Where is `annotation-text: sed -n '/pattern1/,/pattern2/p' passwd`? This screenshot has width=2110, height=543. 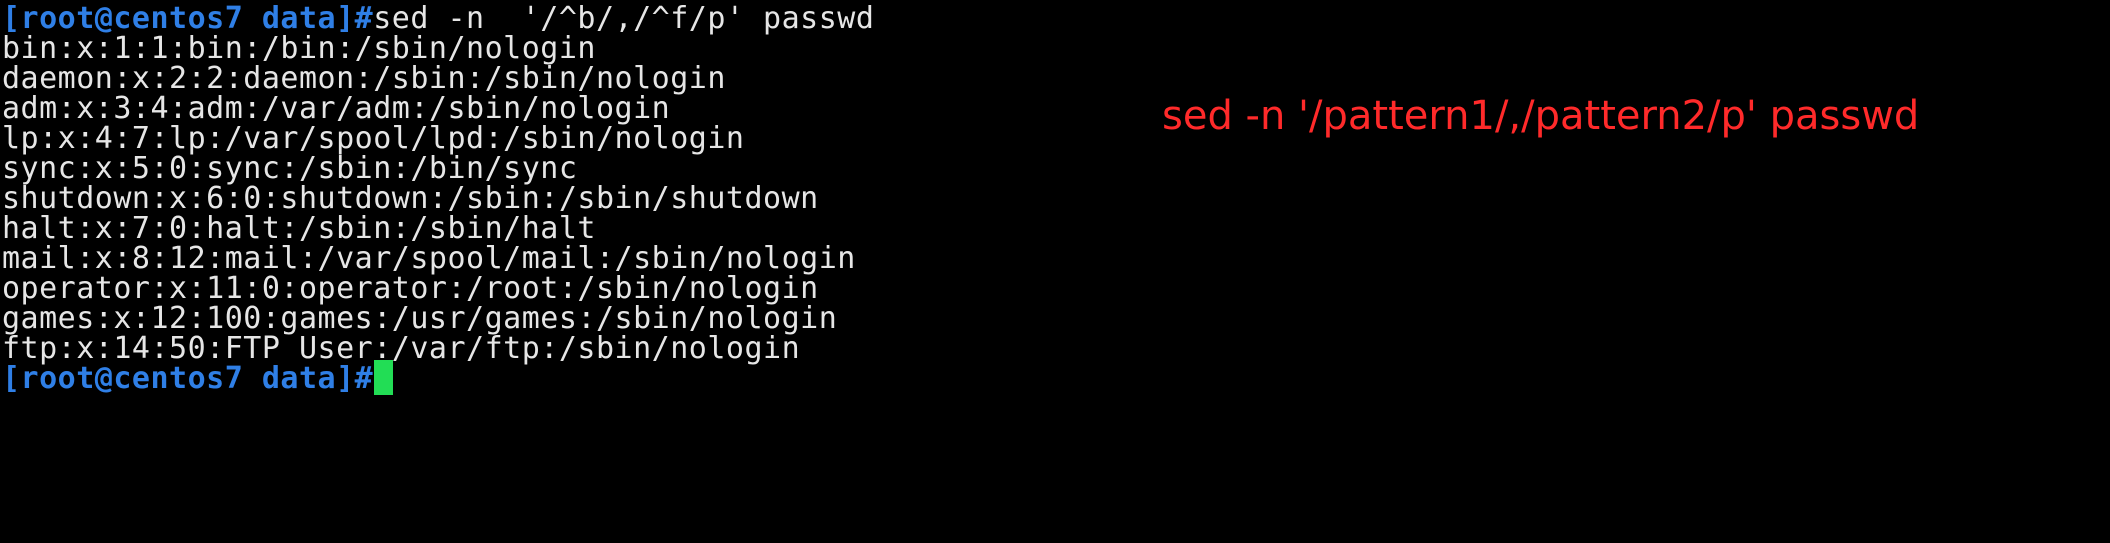
annotation-text: sed -n '/pattern1/,/pattern2/p' passwd is located at coordinates (1541, 116).